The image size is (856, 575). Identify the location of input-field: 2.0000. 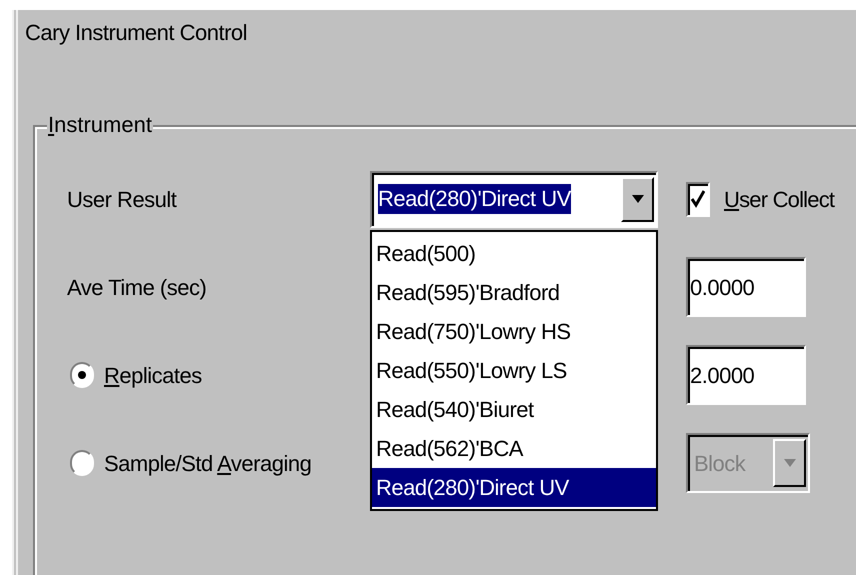
(746, 375).